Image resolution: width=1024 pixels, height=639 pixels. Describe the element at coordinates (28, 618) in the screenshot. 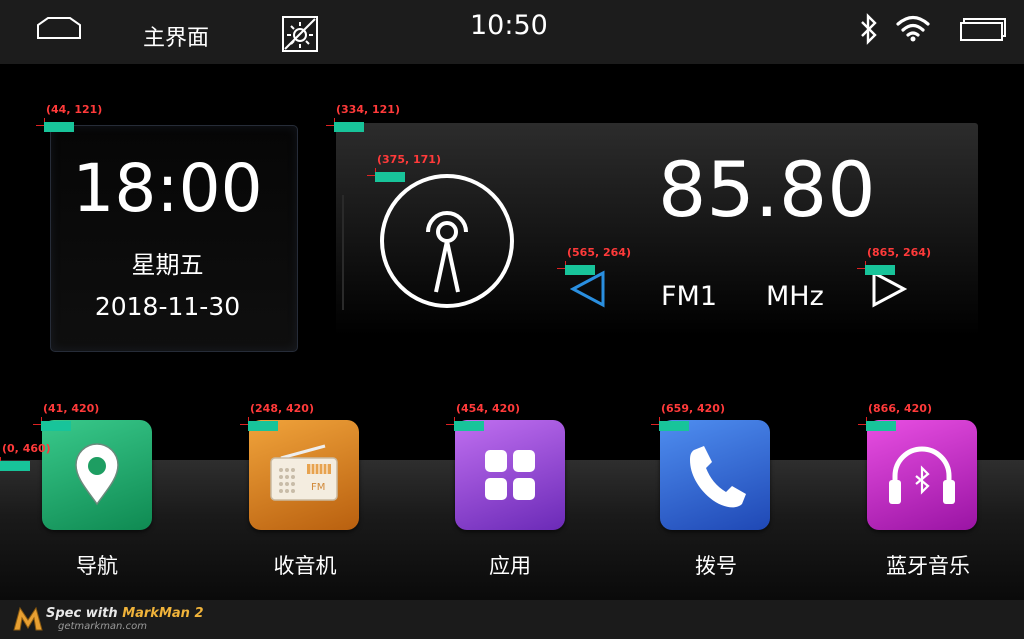

I see `markman-logo-icon` at that location.